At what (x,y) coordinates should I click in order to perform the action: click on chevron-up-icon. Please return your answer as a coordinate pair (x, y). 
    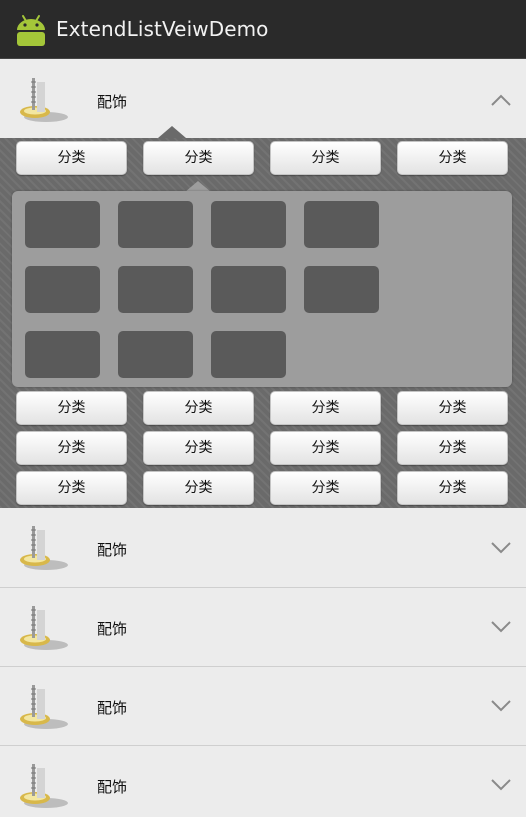
    Looking at the image, I should click on (501, 100).